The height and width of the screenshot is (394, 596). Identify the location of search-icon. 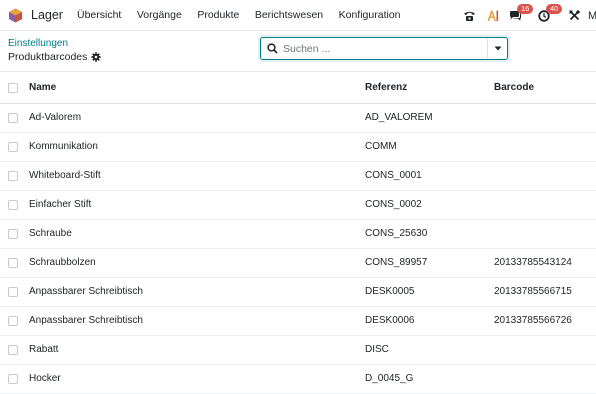
(272, 48).